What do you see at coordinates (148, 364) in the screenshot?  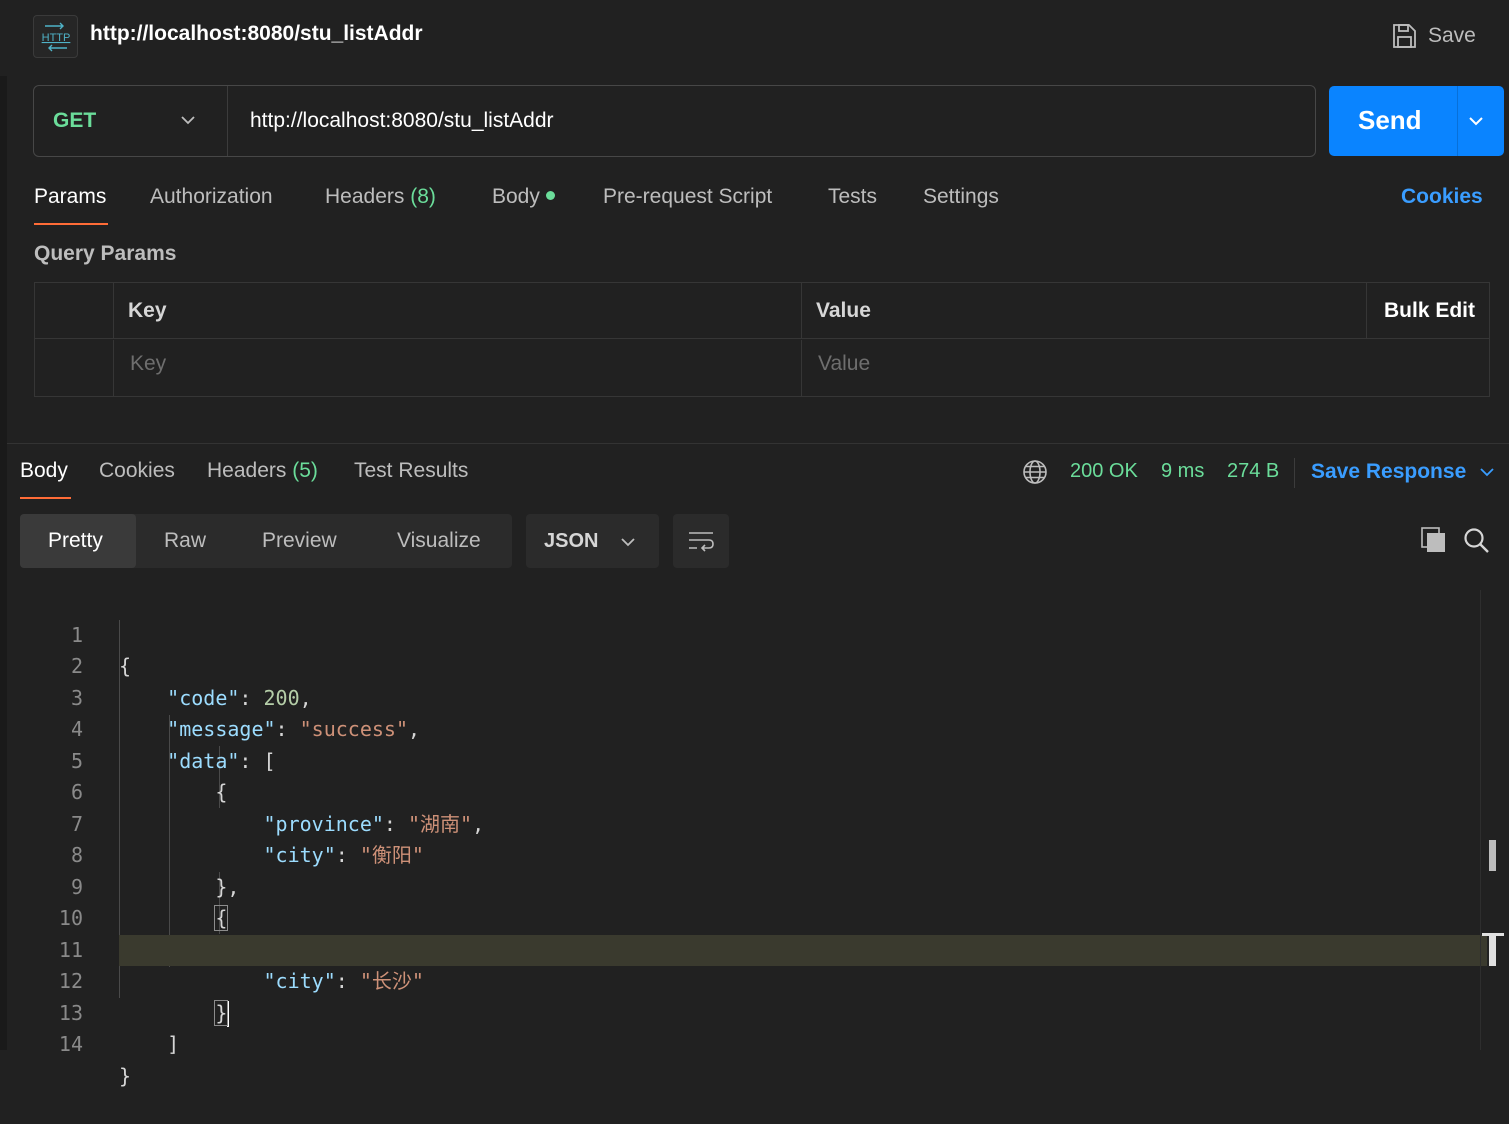 I see `key-input: Key` at bounding box center [148, 364].